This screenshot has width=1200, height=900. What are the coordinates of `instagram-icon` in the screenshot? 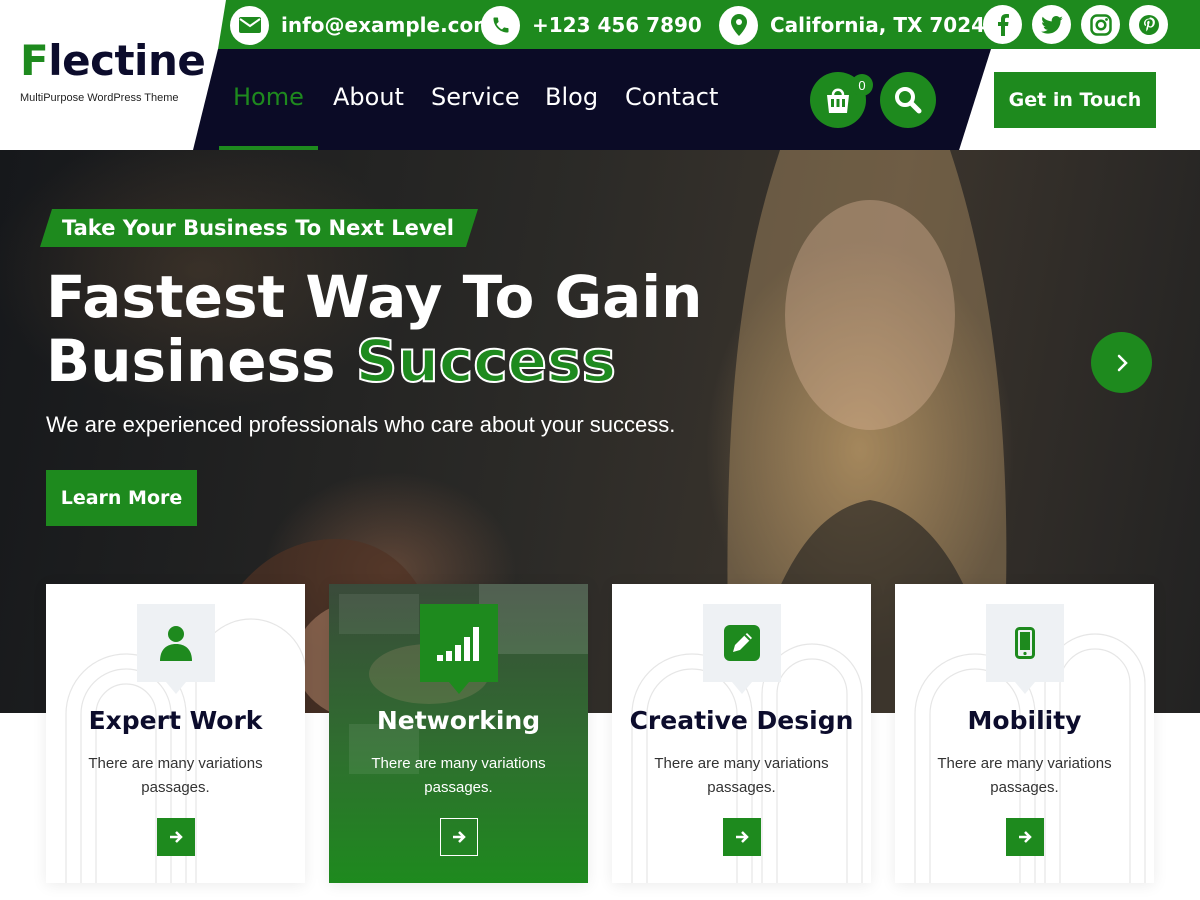 It's located at (1100, 24).